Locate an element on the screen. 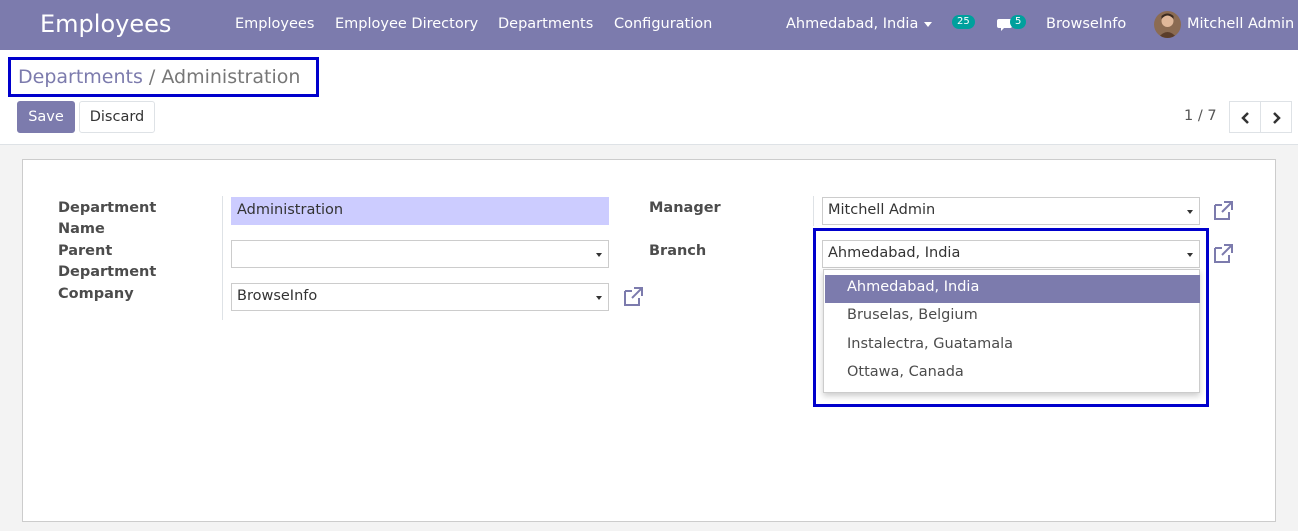  menu-employees: Employees is located at coordinates (274, 24).